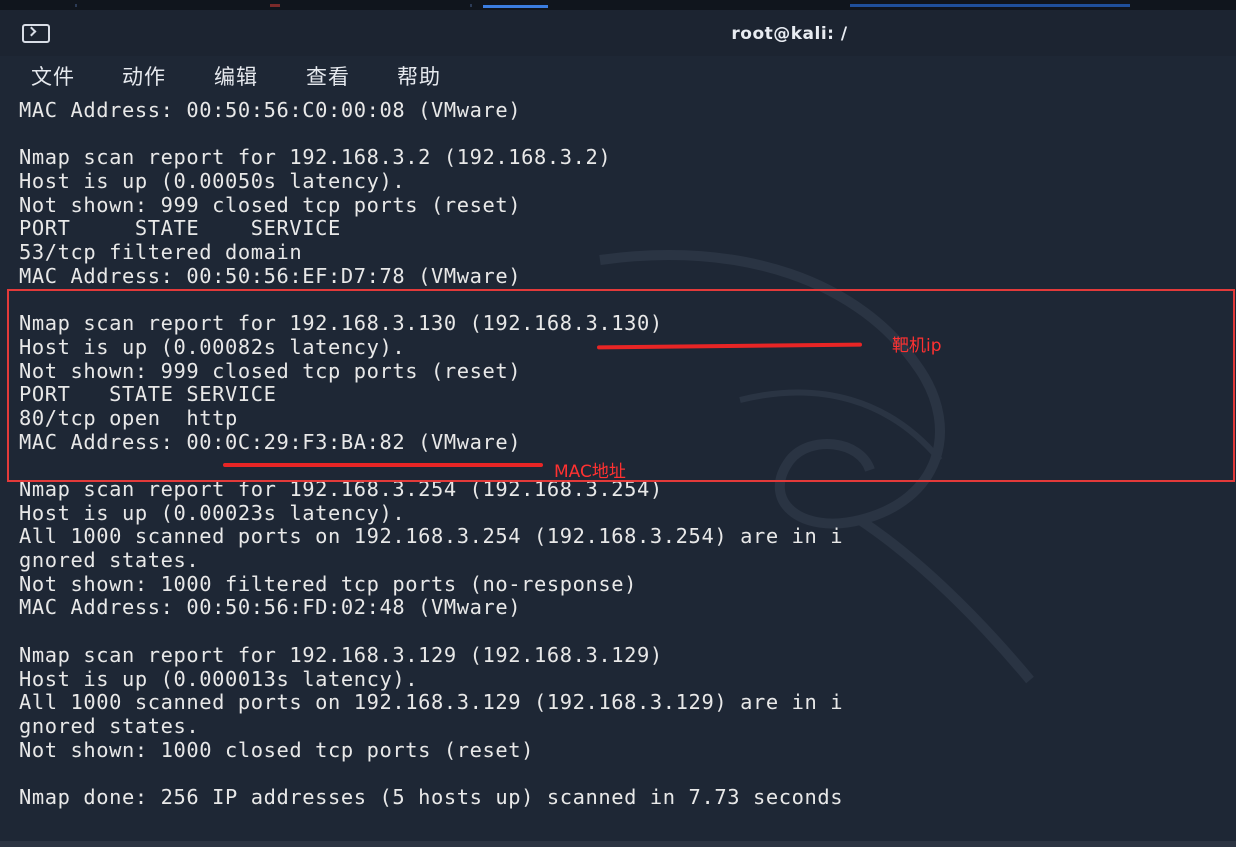 Image resolution: width=1236 pixels, height=847 pixels. I want to click on label-target-ip: 靶机ip, so click(917, 346).